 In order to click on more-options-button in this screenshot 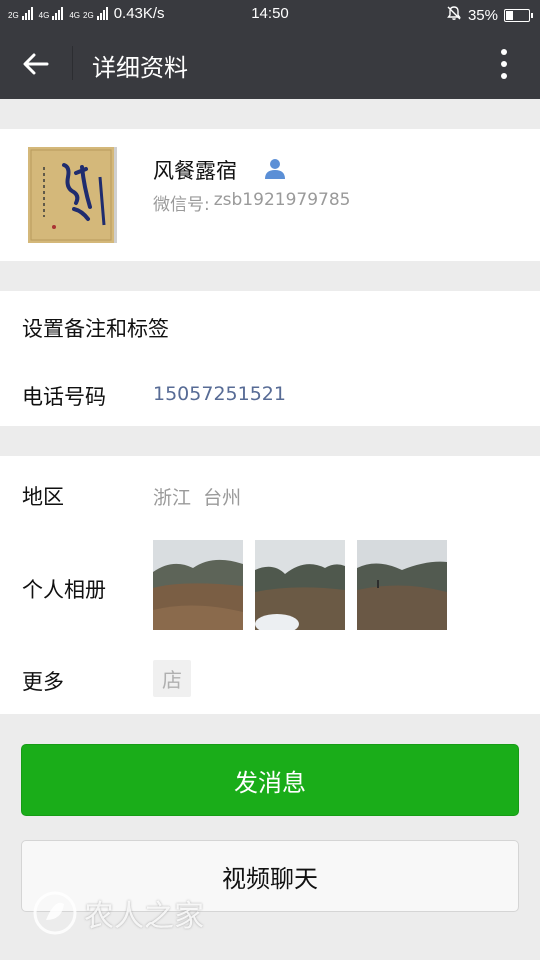, I will do `click(504, 64)`.